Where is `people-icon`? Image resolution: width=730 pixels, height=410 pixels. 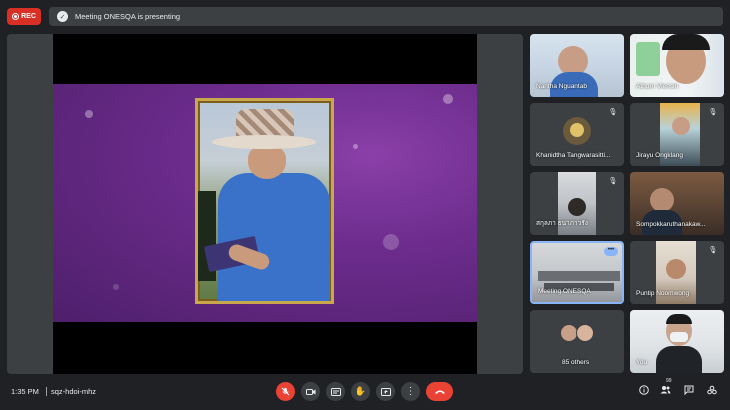
people-icon is located at coordinates (665, 390).